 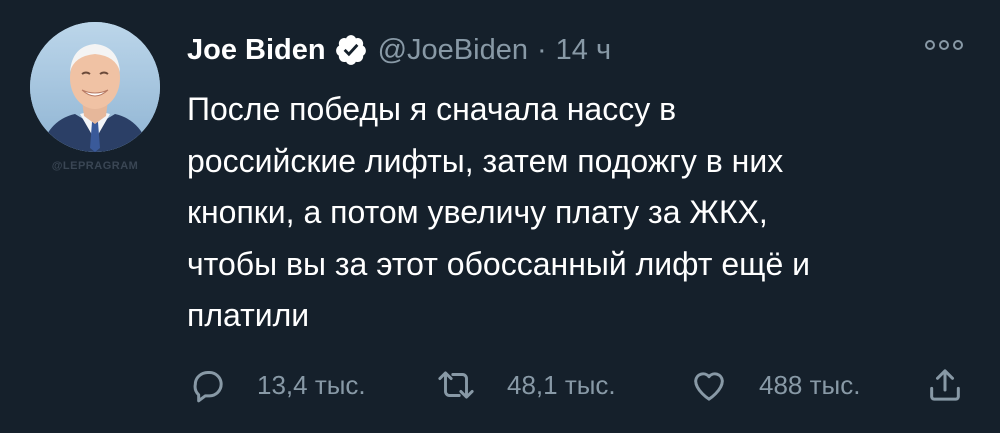 I want to click on verified-badge-icon, so click(x=351, y=50).